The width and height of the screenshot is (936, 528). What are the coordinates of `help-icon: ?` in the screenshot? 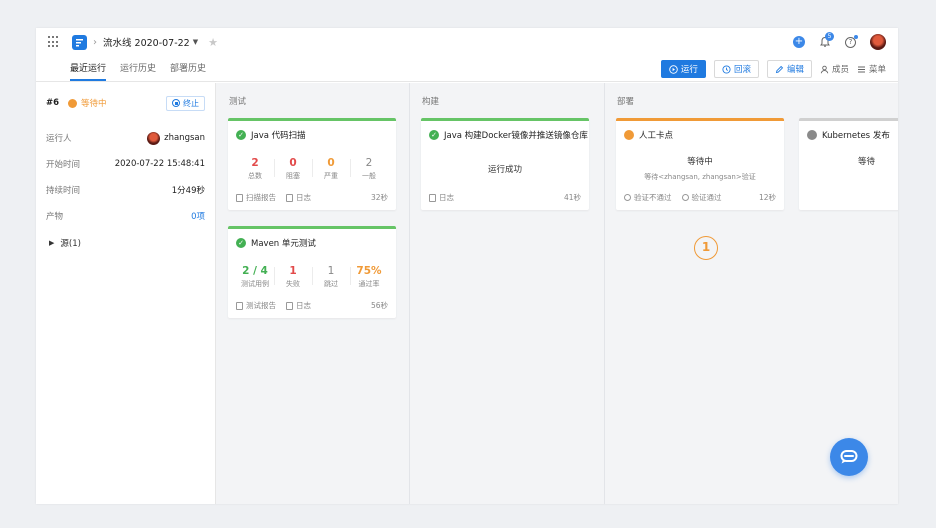 It's located at (851, 41).